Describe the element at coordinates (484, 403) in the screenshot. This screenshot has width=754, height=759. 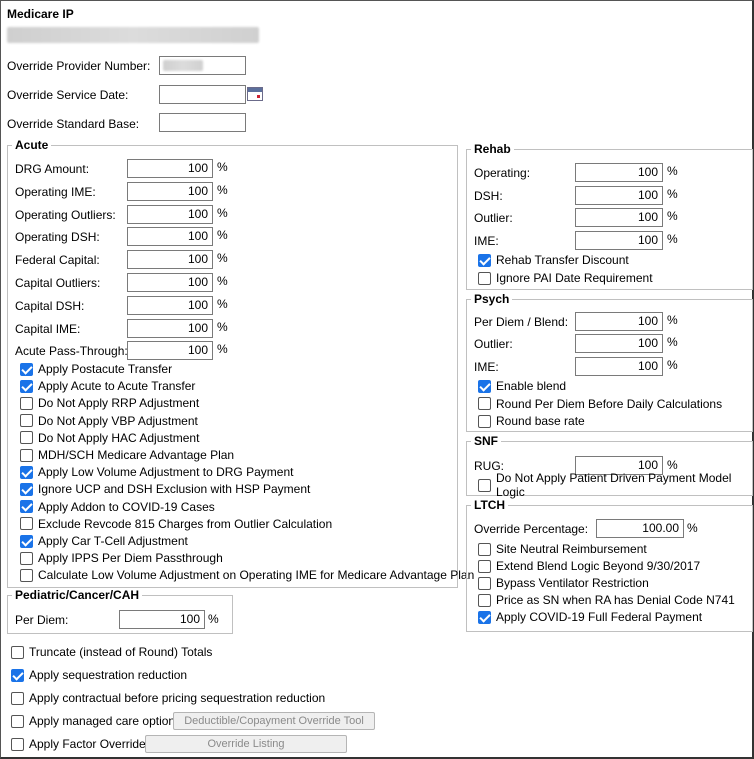
I see `round-per-diem-before-daily-calculations-checkbox` at that location.